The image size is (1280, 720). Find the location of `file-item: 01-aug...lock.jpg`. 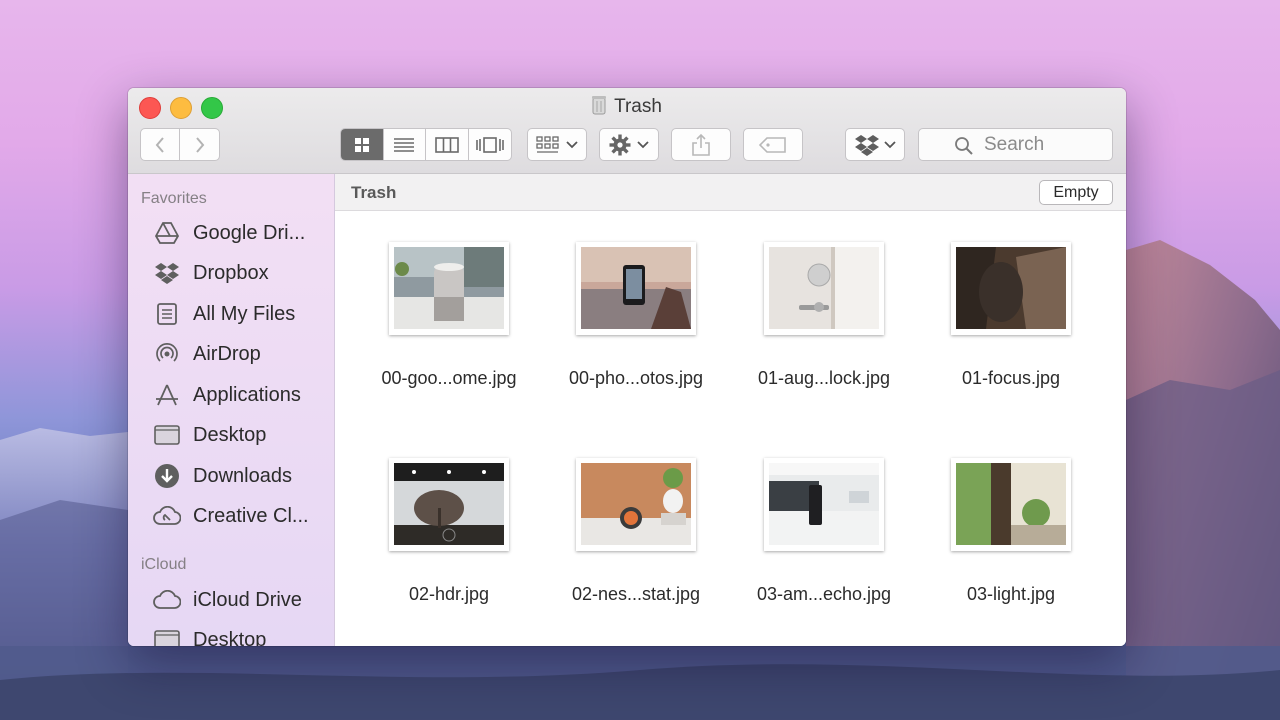

file-item: 01-aug...lock.jpg is located at coordinates (824, 317).